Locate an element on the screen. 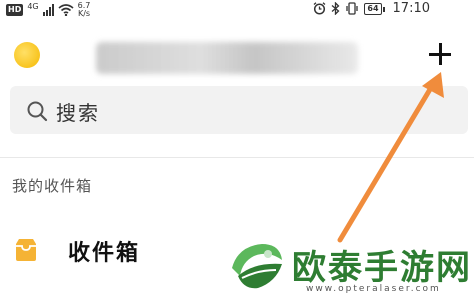 The height and width of the screenshot is (300, 474). add-button is located at coordinates (440, 54).